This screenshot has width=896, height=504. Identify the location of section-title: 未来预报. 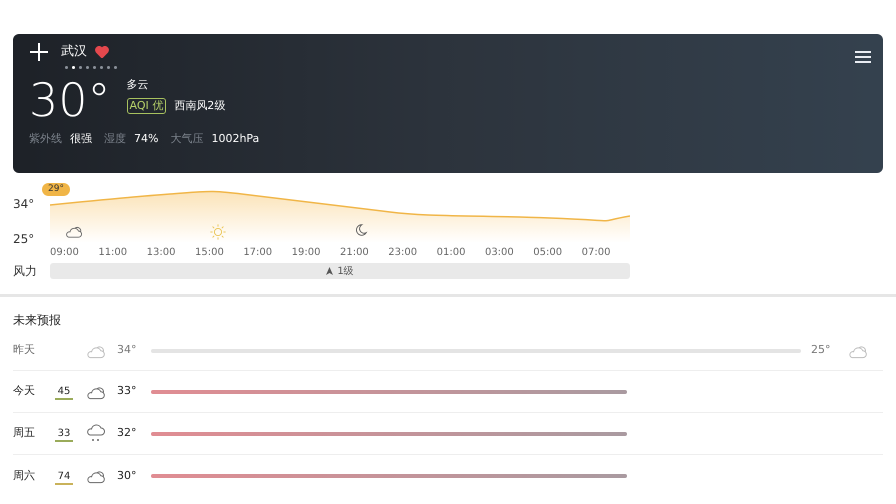
(37, 320).